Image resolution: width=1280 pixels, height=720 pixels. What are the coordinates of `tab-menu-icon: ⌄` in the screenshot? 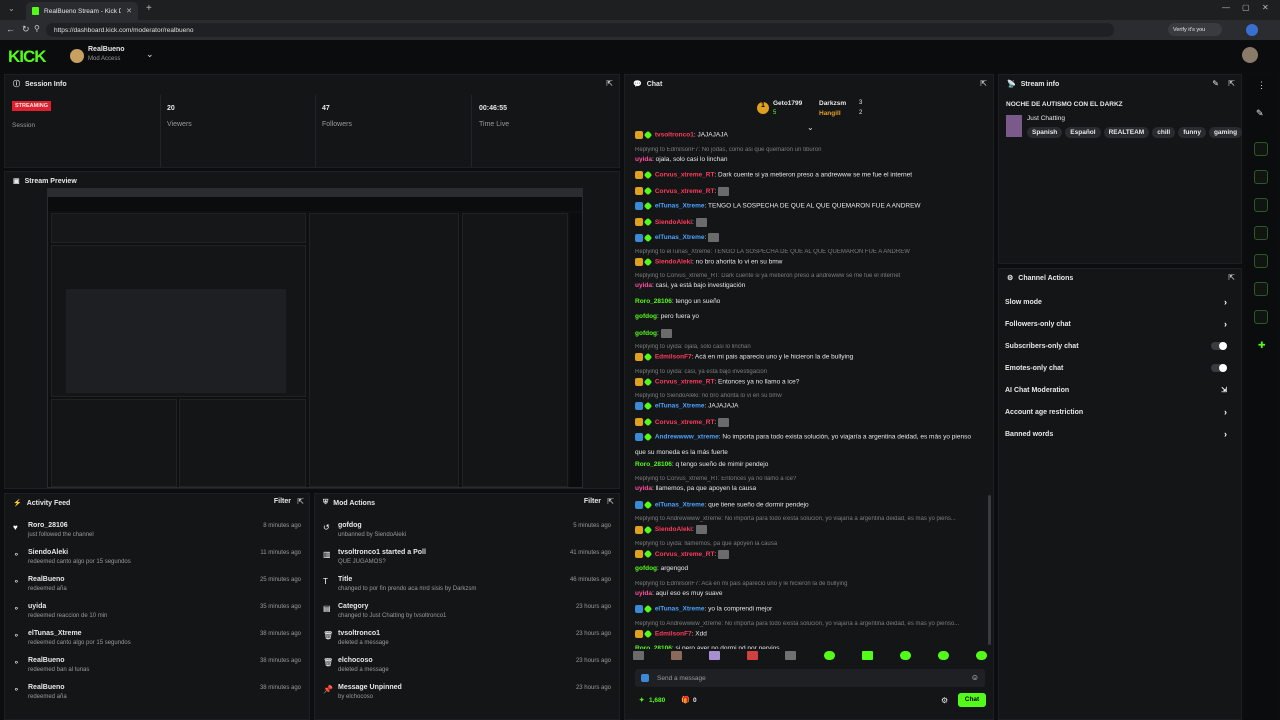 It's located at (11, 8).